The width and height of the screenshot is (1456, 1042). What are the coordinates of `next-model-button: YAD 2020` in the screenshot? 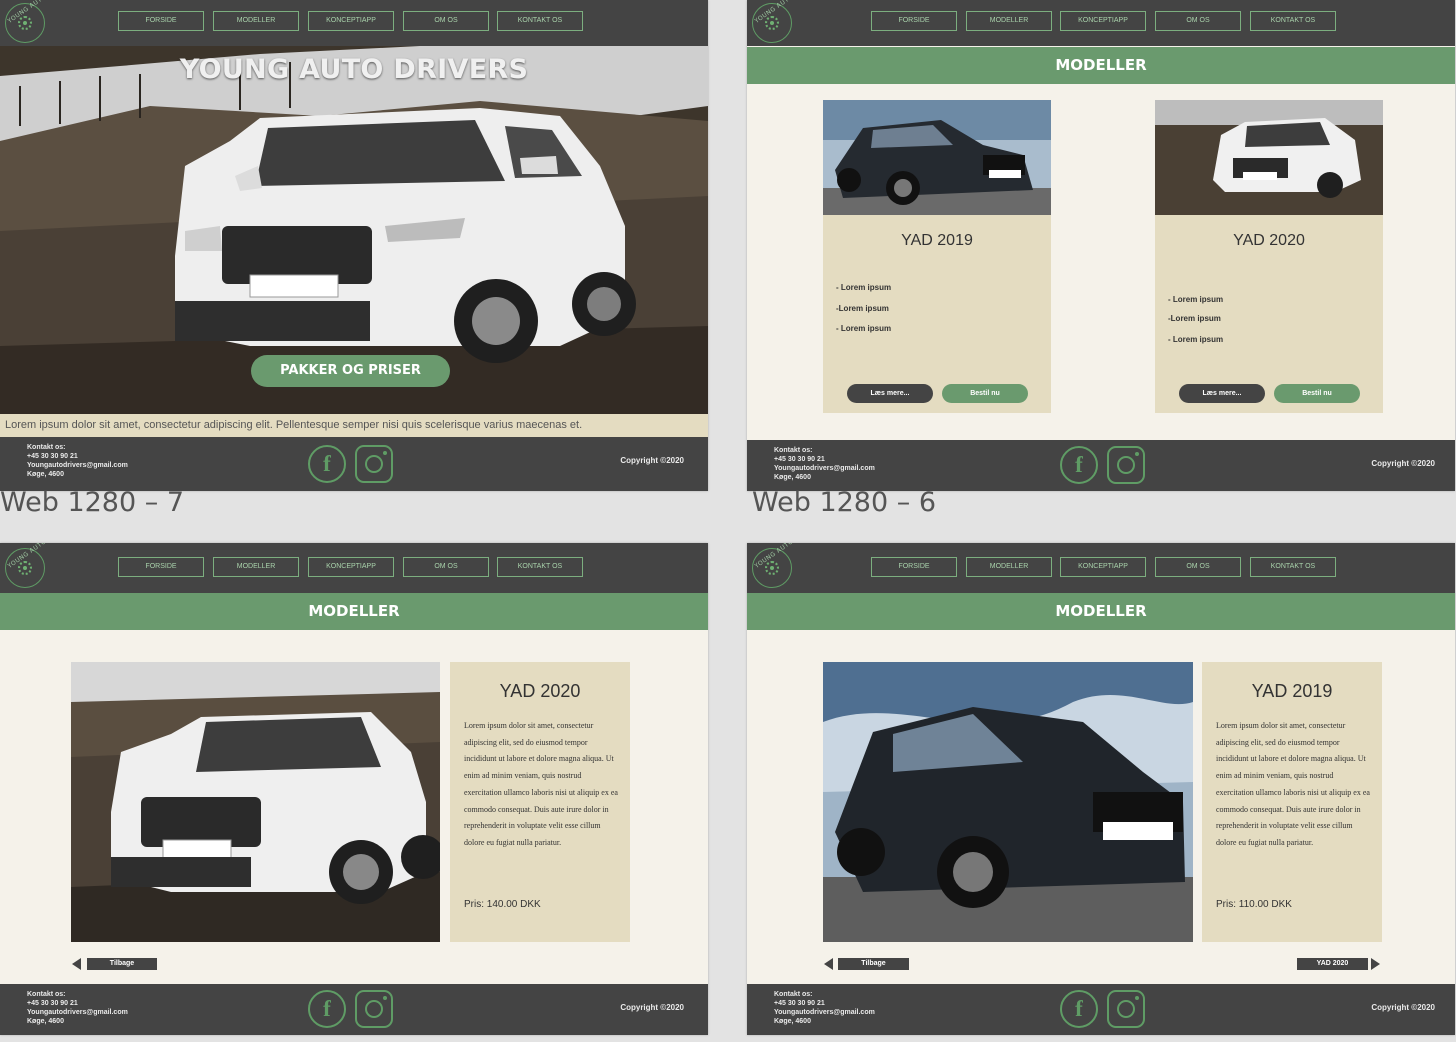 It's located at (1332, 964).